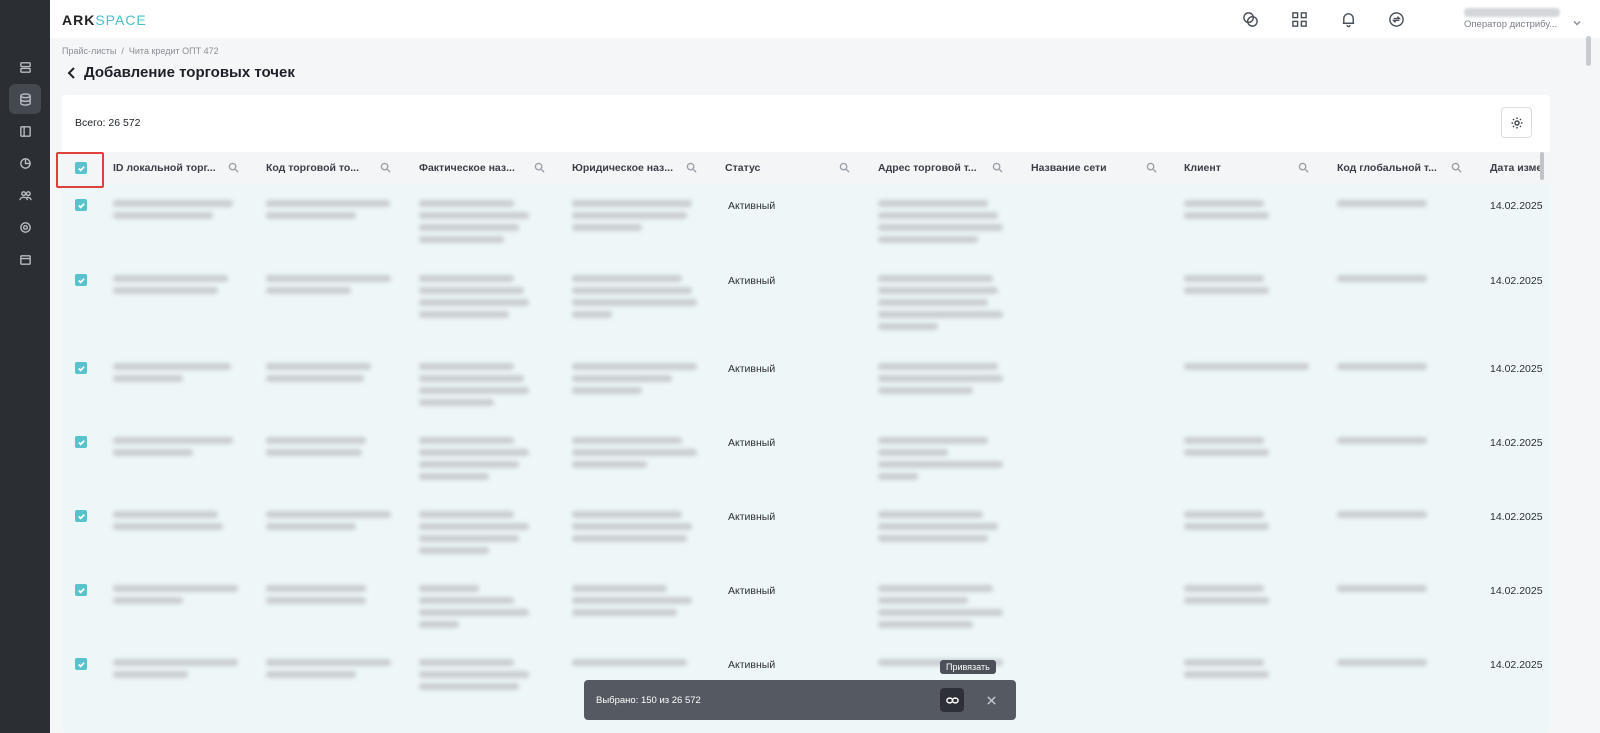  I want to click on highlight-annotation, so click(80, 170).